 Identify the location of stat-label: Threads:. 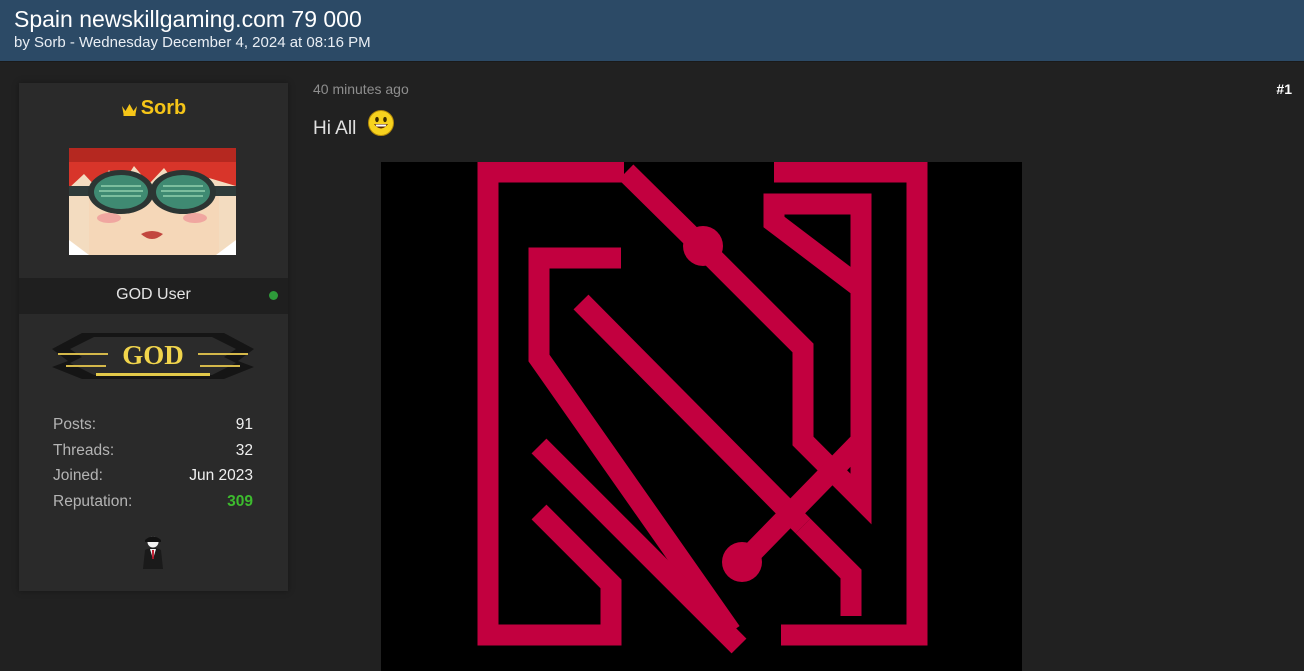
(84, 450).